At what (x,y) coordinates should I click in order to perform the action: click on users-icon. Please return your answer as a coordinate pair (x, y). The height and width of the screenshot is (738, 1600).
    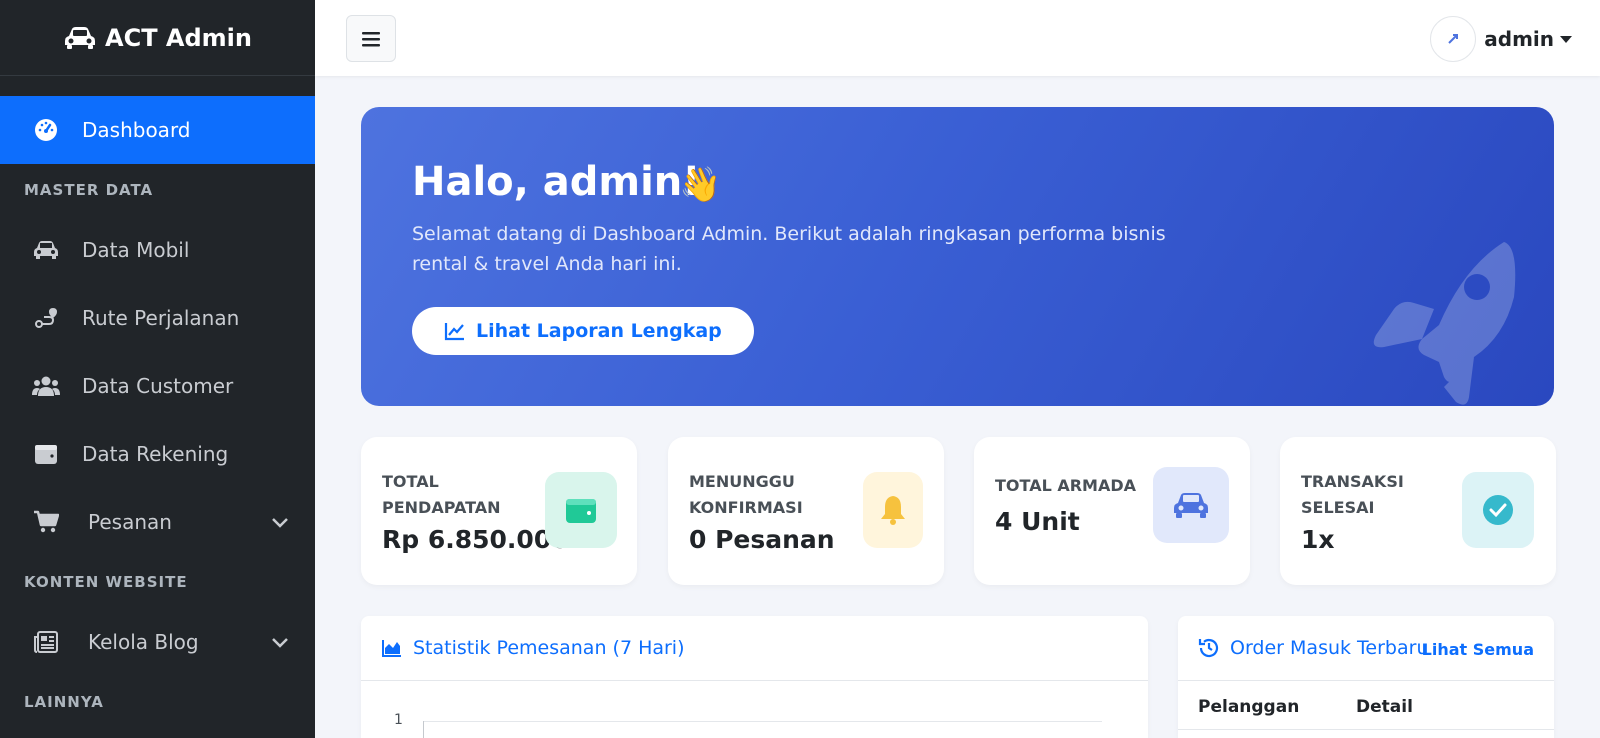
    Looking at the image, I should click on (46, 386).